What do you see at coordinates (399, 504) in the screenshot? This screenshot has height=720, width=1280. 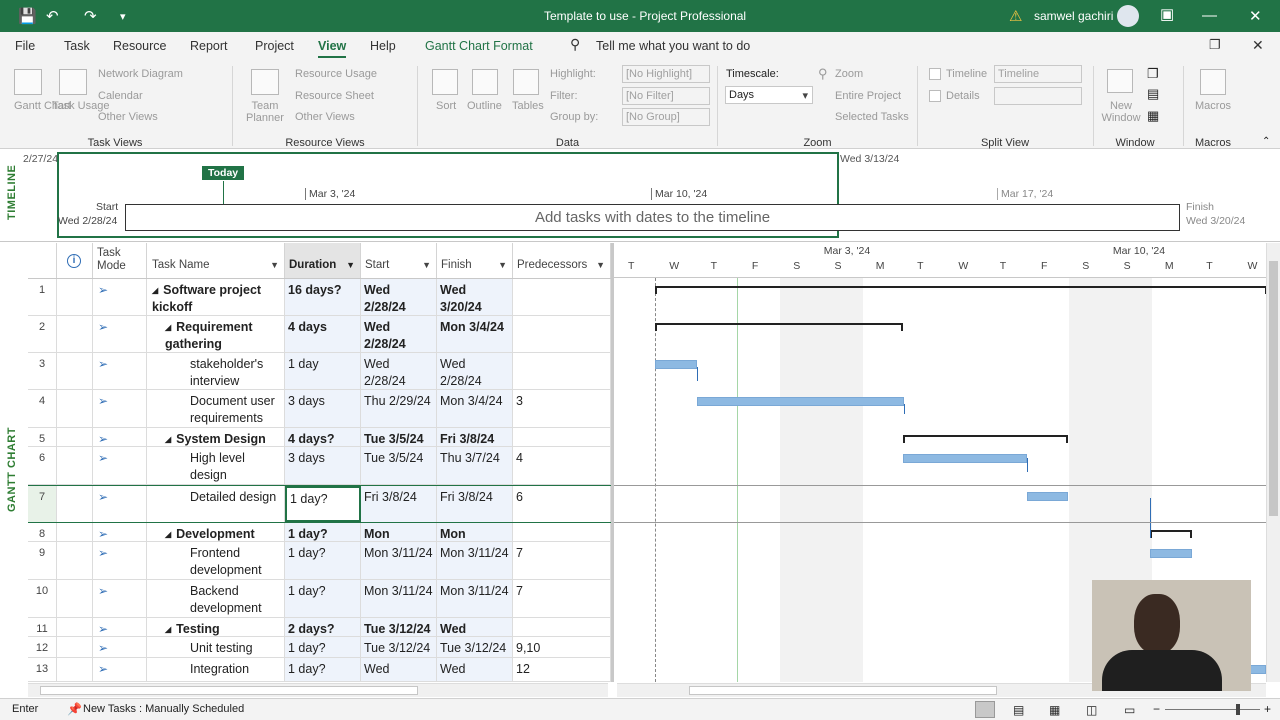 I see `start-cell: Fri 3/8/24` at bounding box center [399, 504].